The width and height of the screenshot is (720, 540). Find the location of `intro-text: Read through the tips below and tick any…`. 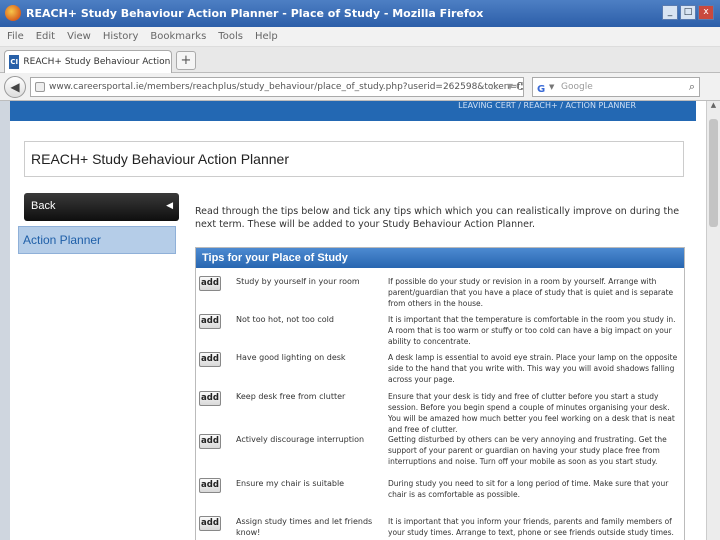

intro-text: Read through the tips below and tick any… is located at coordinates (437, 218).